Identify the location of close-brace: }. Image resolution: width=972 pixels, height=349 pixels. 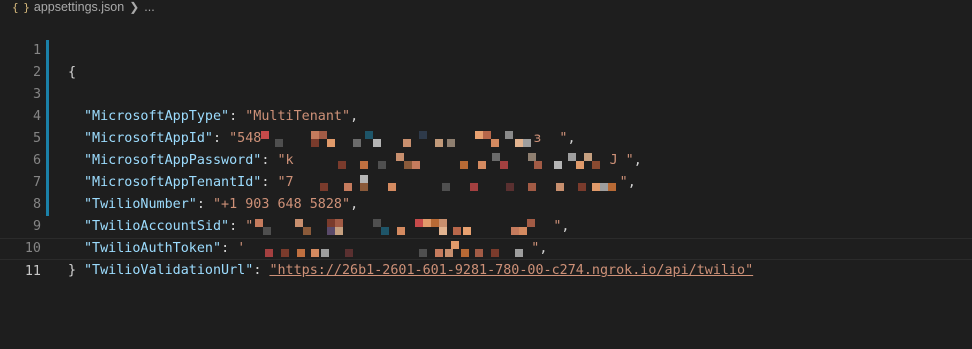
(72, 270).